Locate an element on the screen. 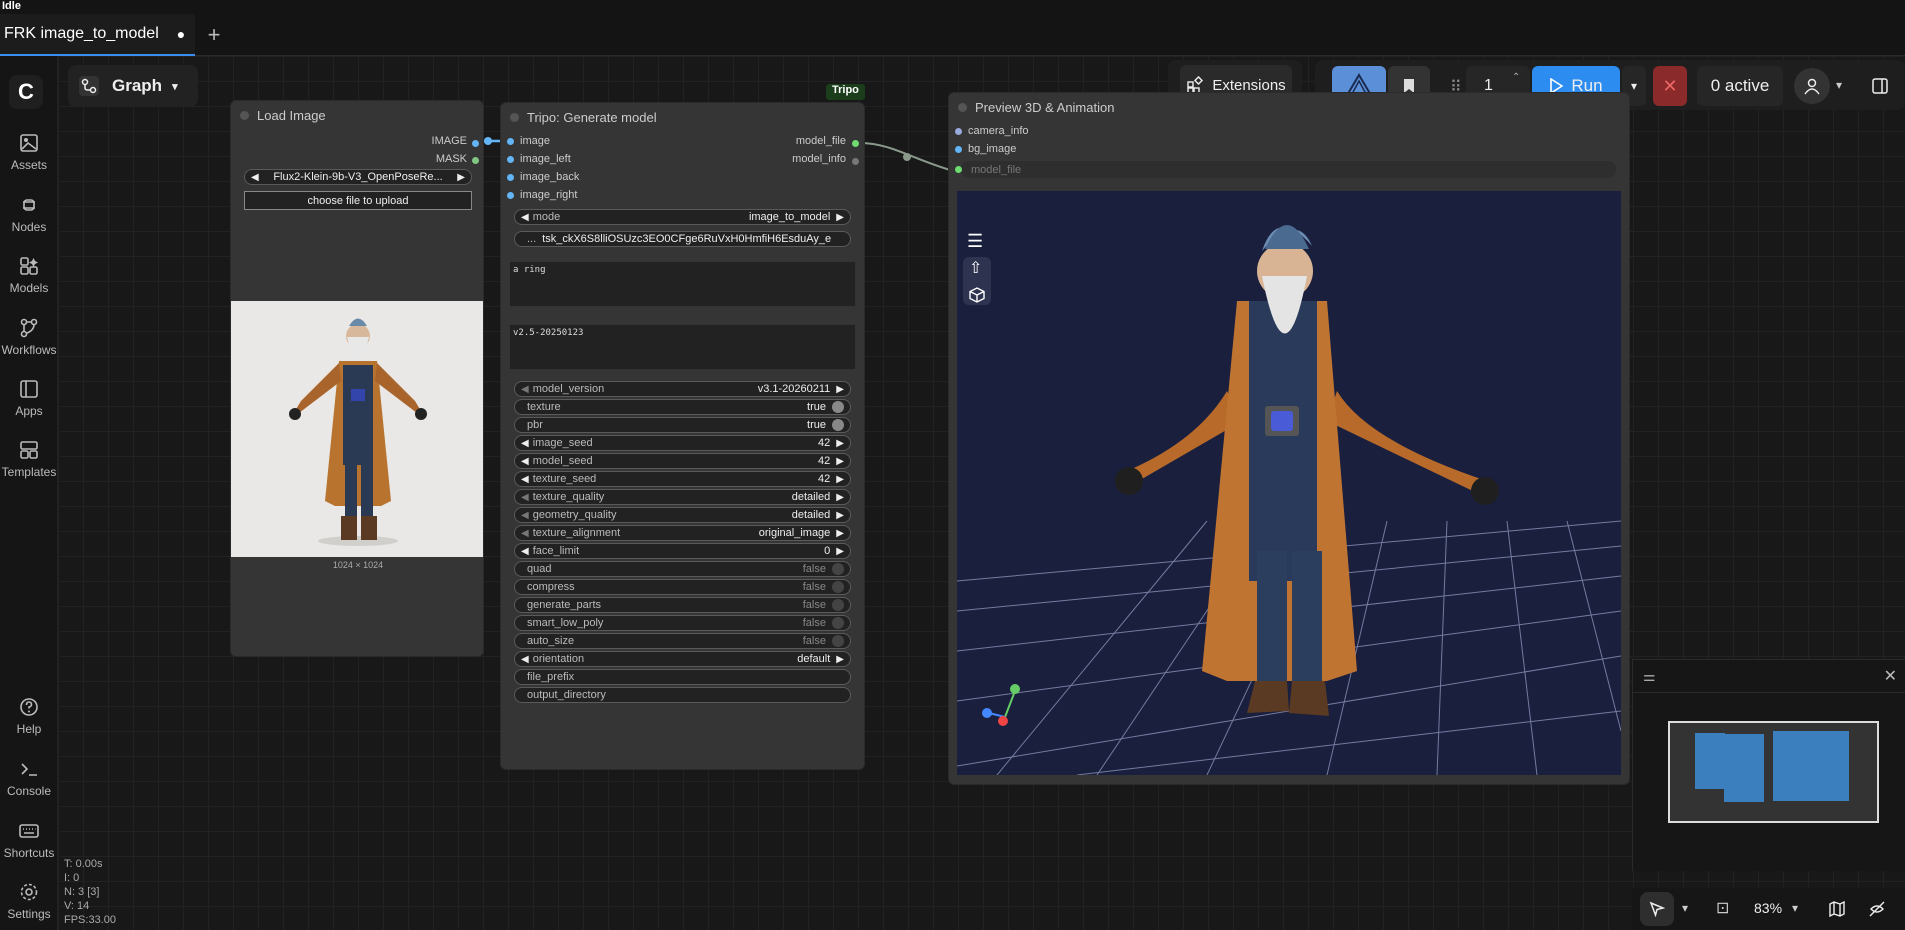  cube-icon is located at coordinates (977, 295).